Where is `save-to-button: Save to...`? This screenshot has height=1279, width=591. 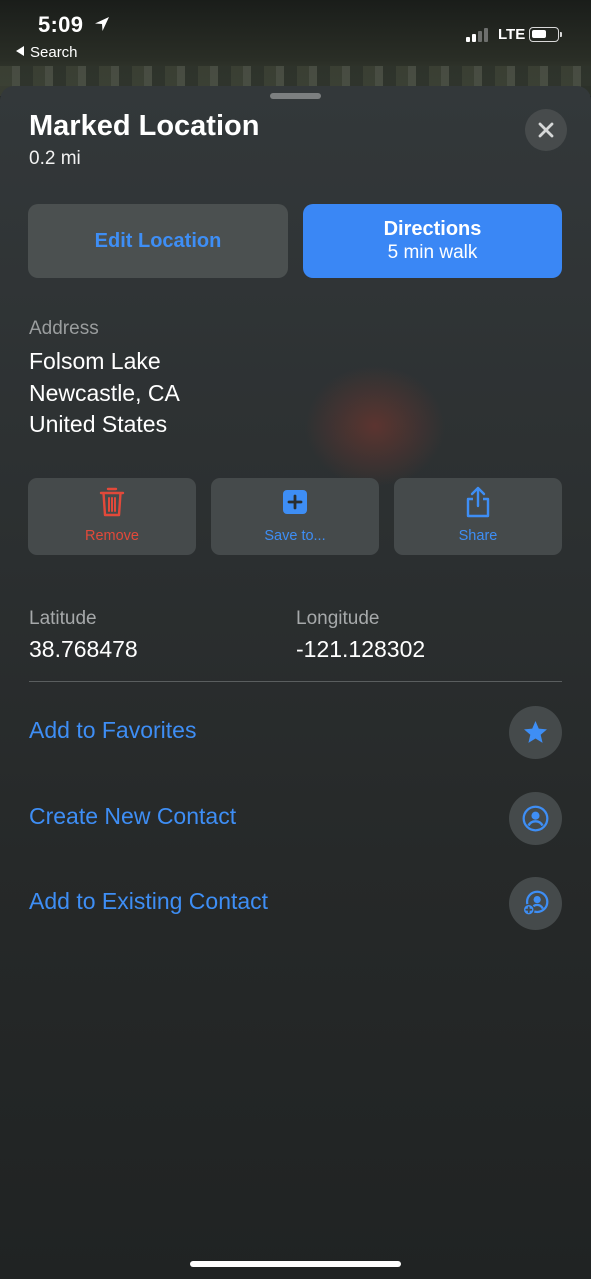
save-to-button: Save to... is located at coordinates (295, 516).